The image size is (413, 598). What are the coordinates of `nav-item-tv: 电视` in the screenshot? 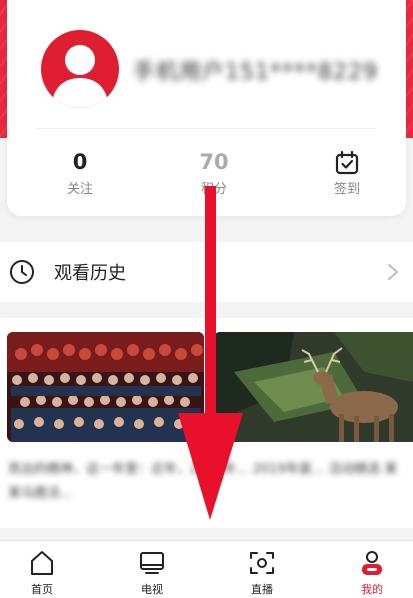 It's located at (152, 573).